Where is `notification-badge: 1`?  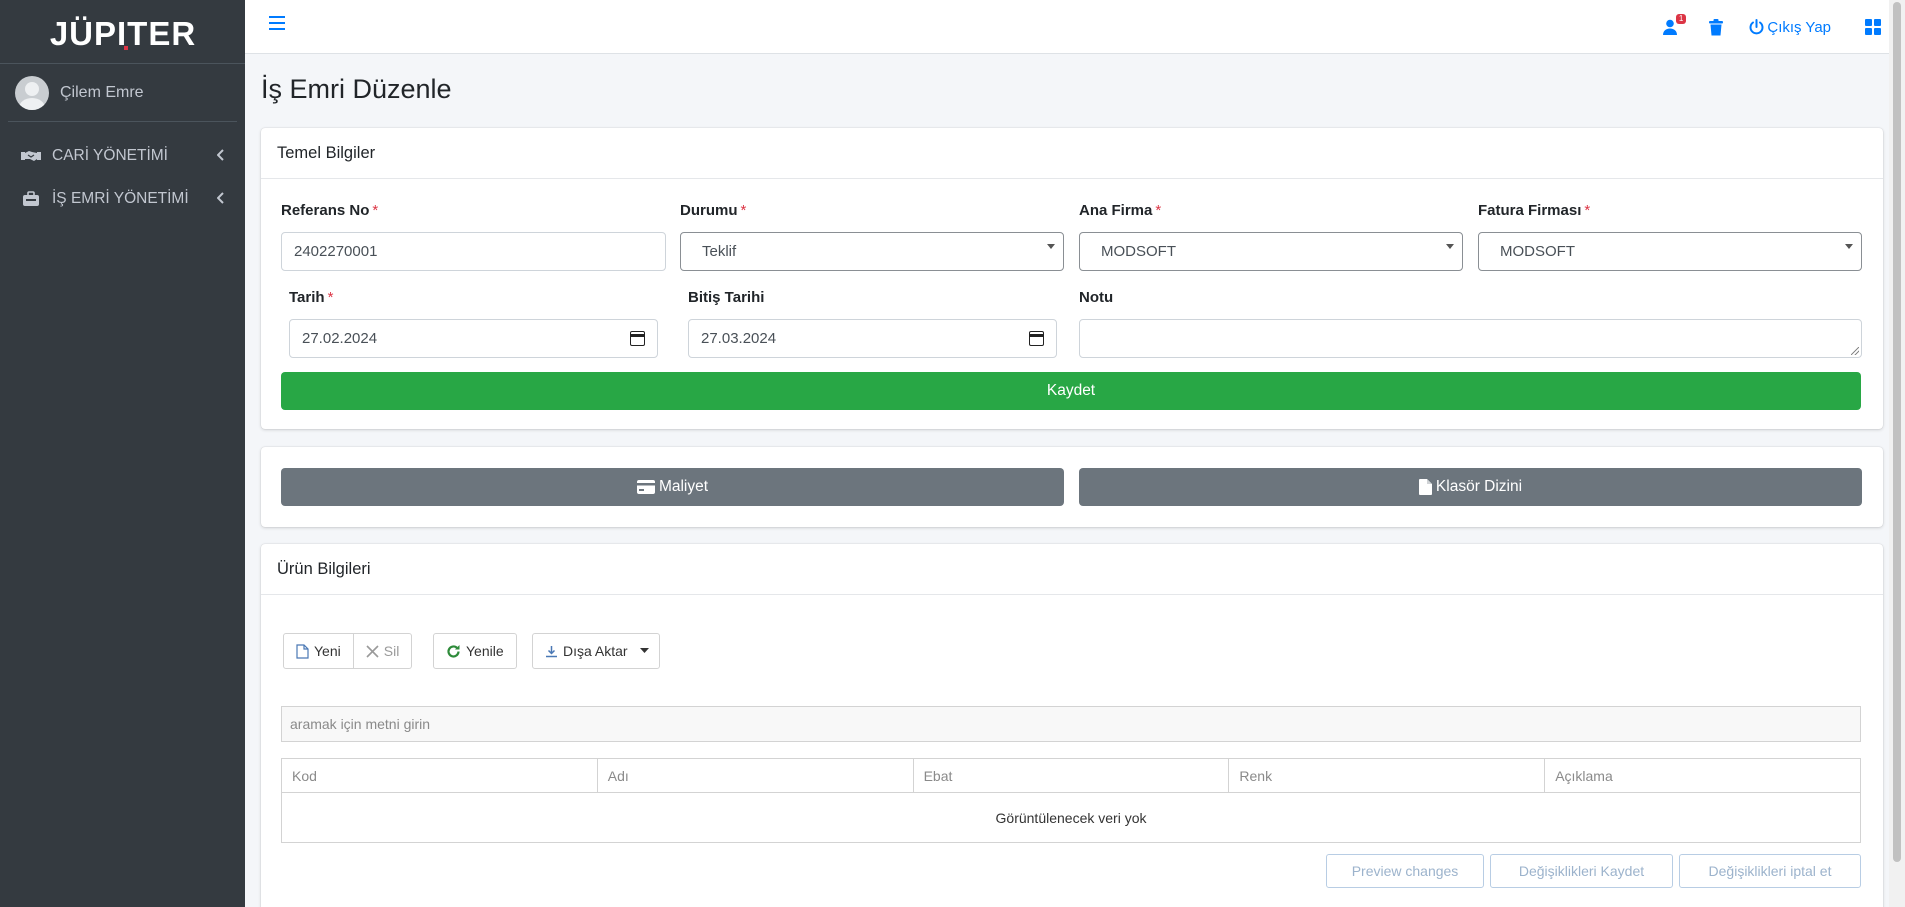 notification-badge: 1 is located at coordinates (1681, 19).